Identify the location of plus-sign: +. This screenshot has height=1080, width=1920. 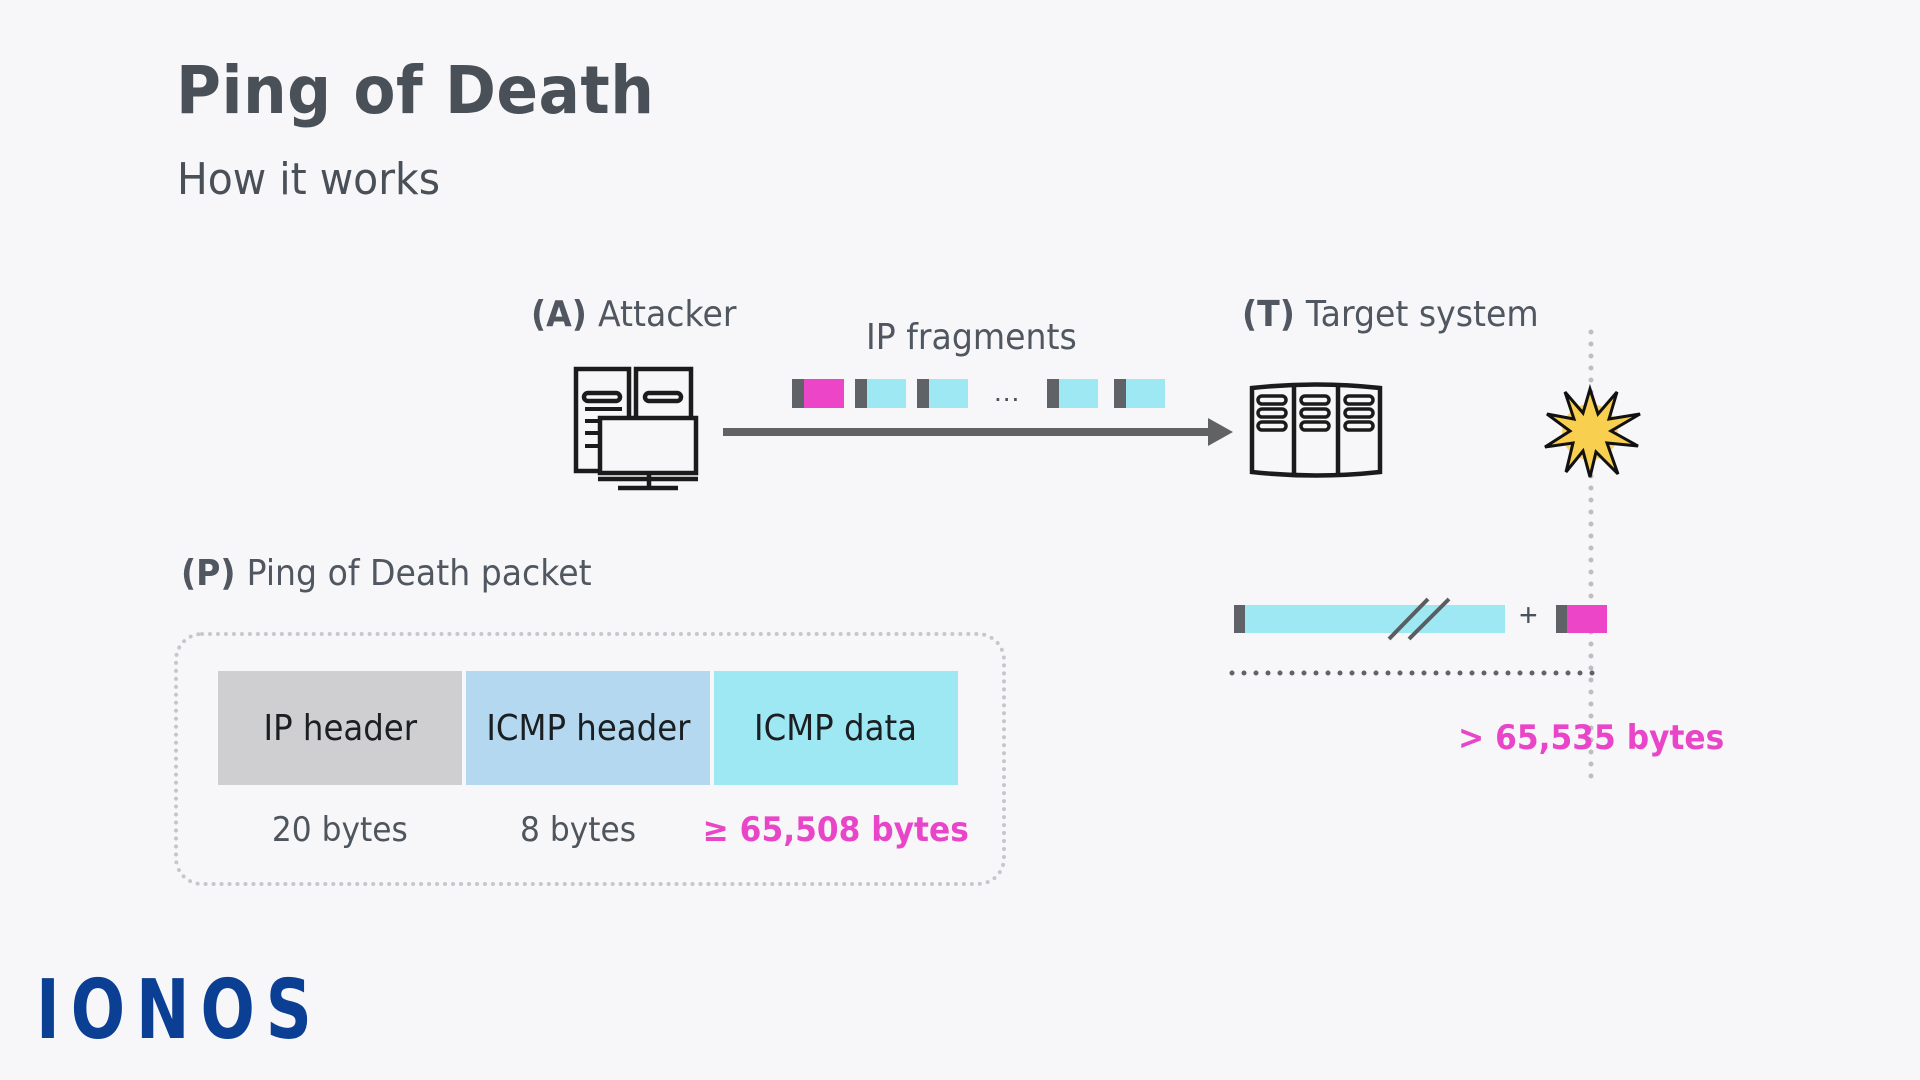
(1528, 615).